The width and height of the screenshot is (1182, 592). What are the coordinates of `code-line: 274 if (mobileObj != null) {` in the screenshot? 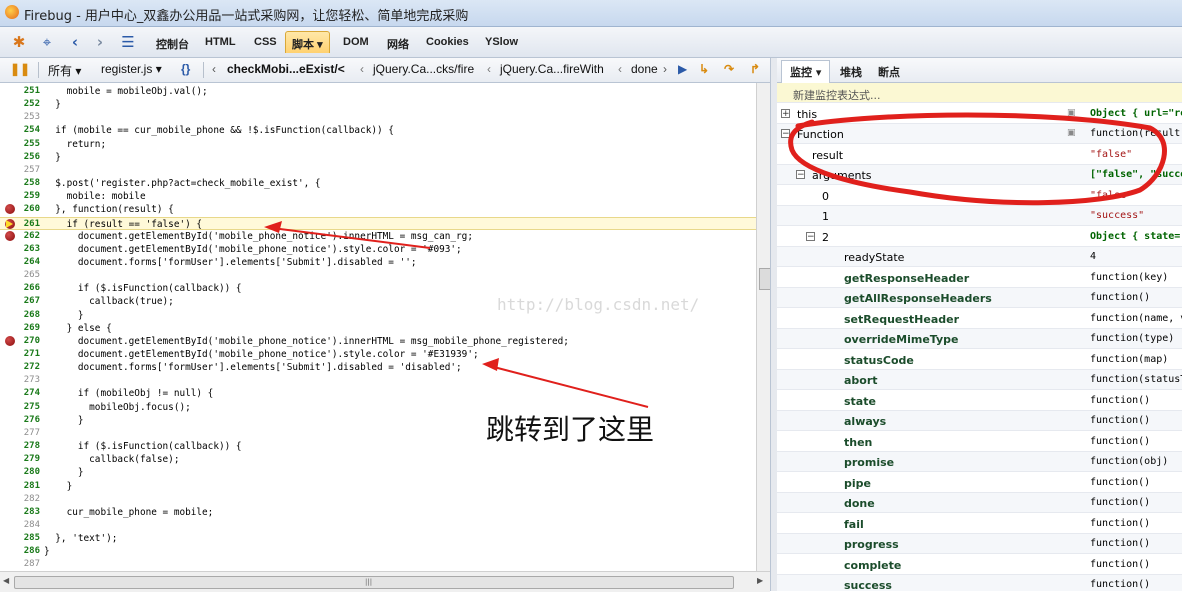 It's located at (378, 393).